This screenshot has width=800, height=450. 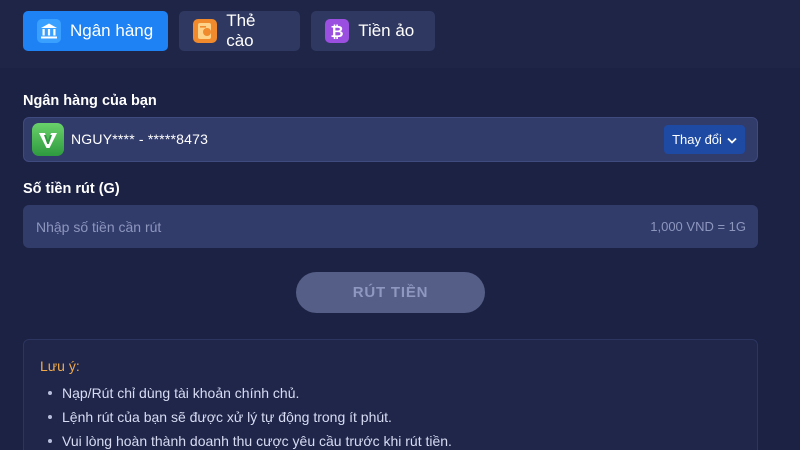 I want to click on tab-scratch-card-label: Thẻ cào, so click(x=241, y=30).